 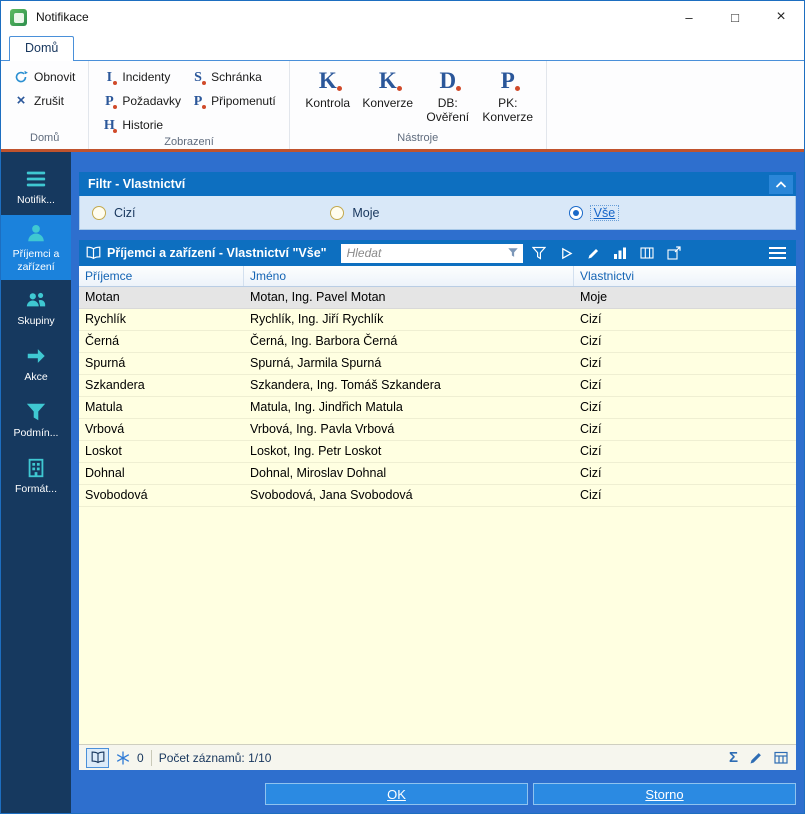 What do you see at coordinates (437, 452) in the screenshot?
I see `table-row: Loskot Loskot, Ing. Petr Loskot Cizí` at bounding box center [437, 452].